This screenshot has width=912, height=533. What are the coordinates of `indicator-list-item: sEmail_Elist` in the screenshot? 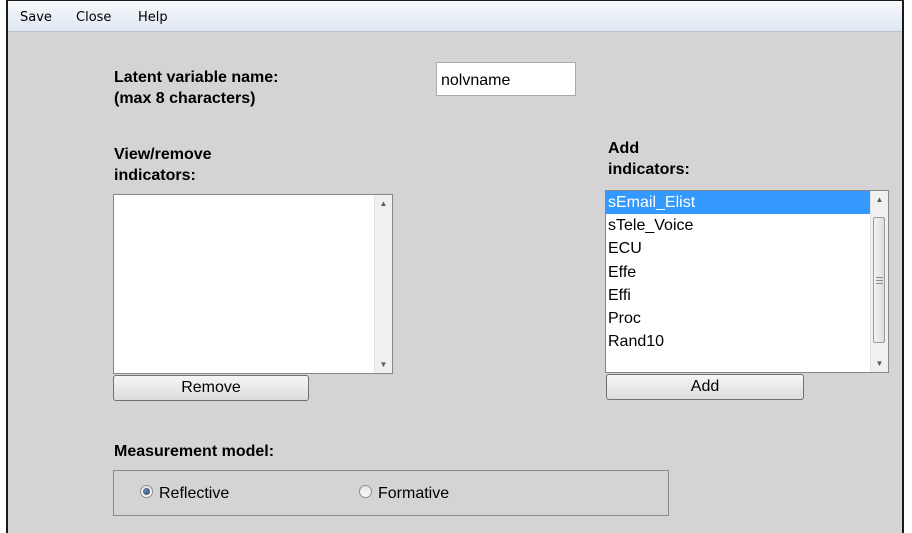 It's located at (738, 203).